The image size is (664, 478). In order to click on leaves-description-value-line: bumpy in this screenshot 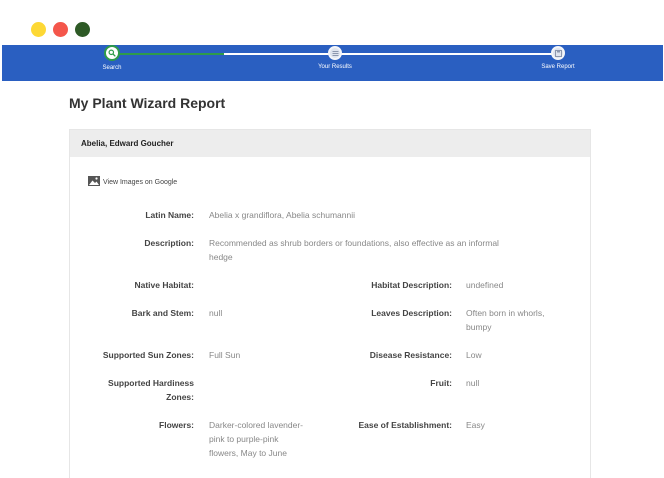, I will do `click(479, 327)`.